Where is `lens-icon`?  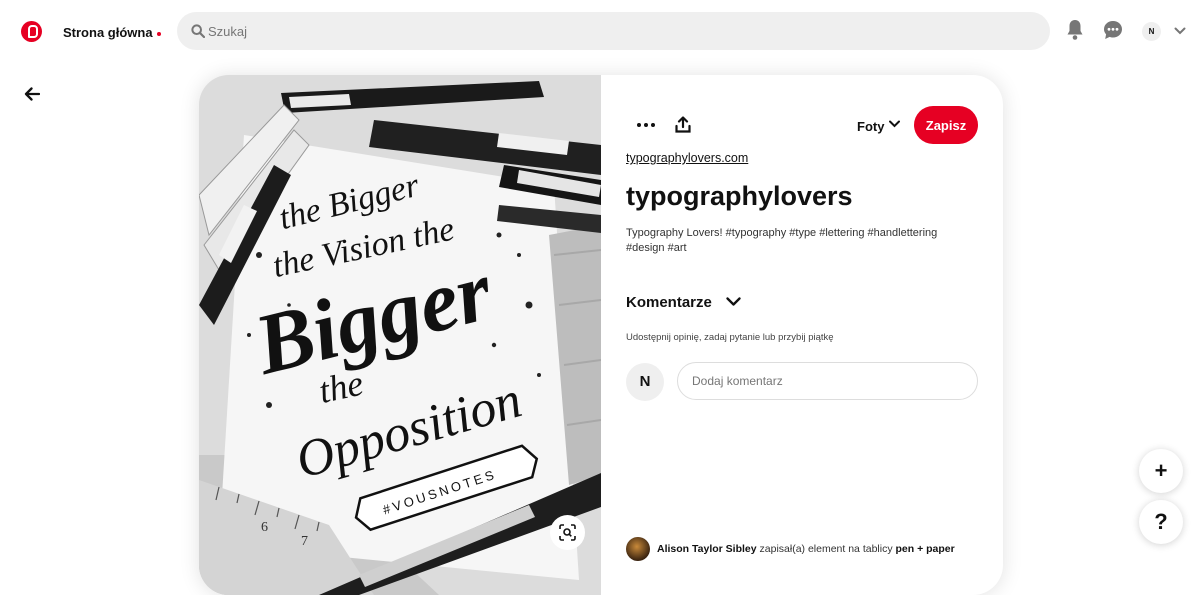
lens-icon is located at coordinates (567, 532).